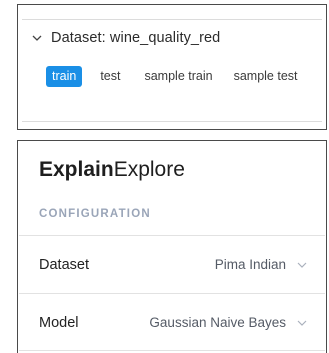 The width and height of the screenshot is (329, 353). I want to click on tab-sample-test: sample test, so click(267, 76).